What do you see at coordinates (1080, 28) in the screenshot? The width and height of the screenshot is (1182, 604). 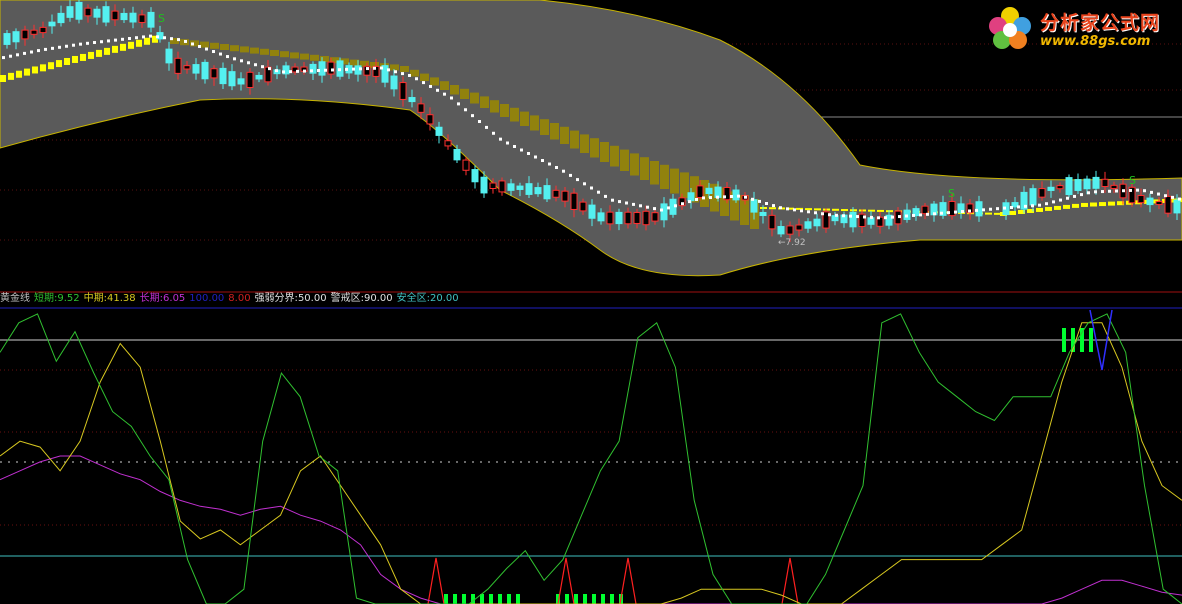 I see `site-logo: 分析家公式网 www.88gs.com` at bounding box center [1080, 28].